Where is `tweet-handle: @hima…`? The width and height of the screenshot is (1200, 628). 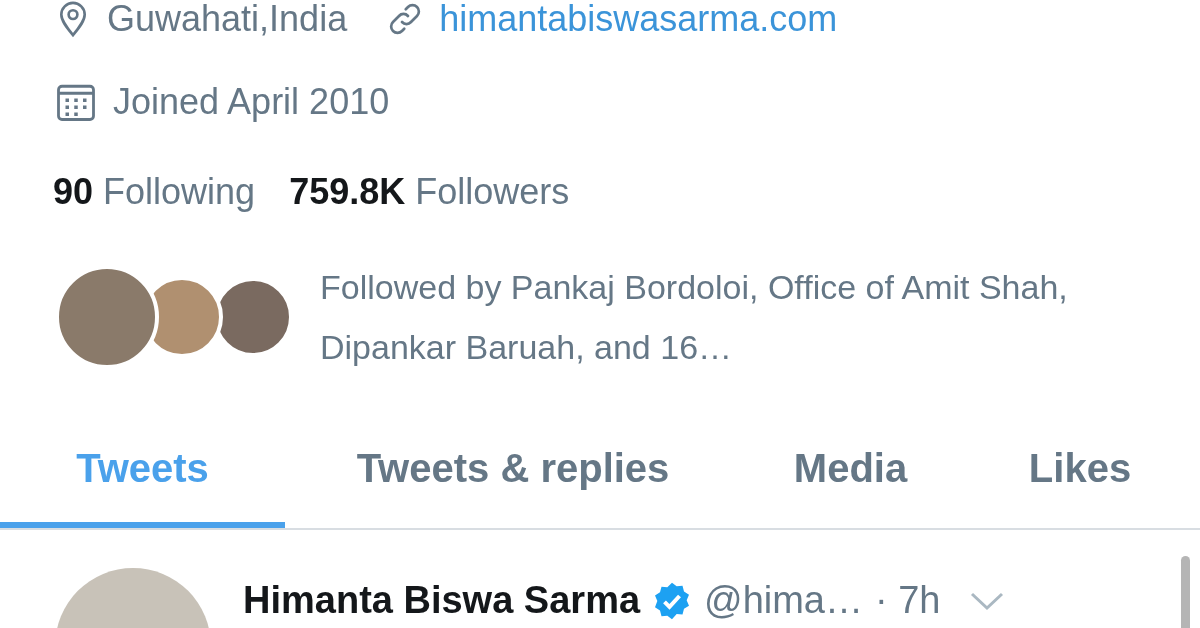 tweet-handle: @hima… is located at coordinates (783, 600).